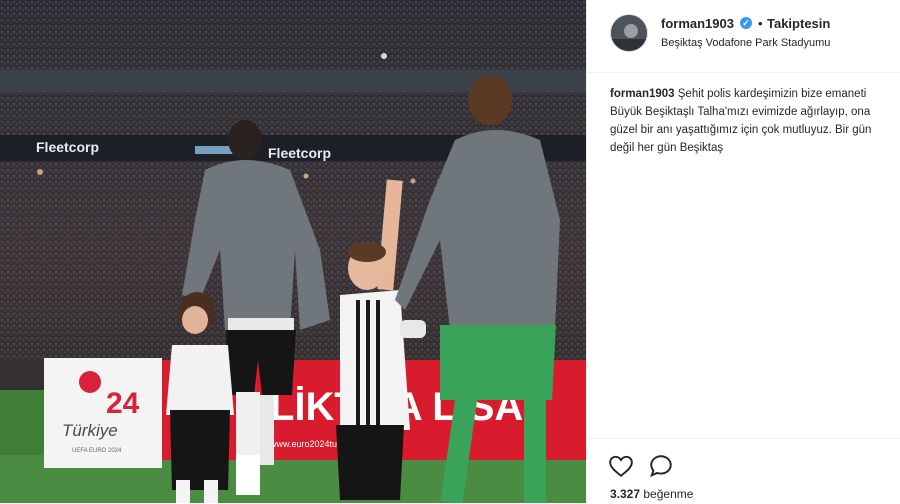  What do you see at coordinates (90, 430) in the screenshot?
I see `ad-logo-text: Türkiye` at bounding box center [90, 430].